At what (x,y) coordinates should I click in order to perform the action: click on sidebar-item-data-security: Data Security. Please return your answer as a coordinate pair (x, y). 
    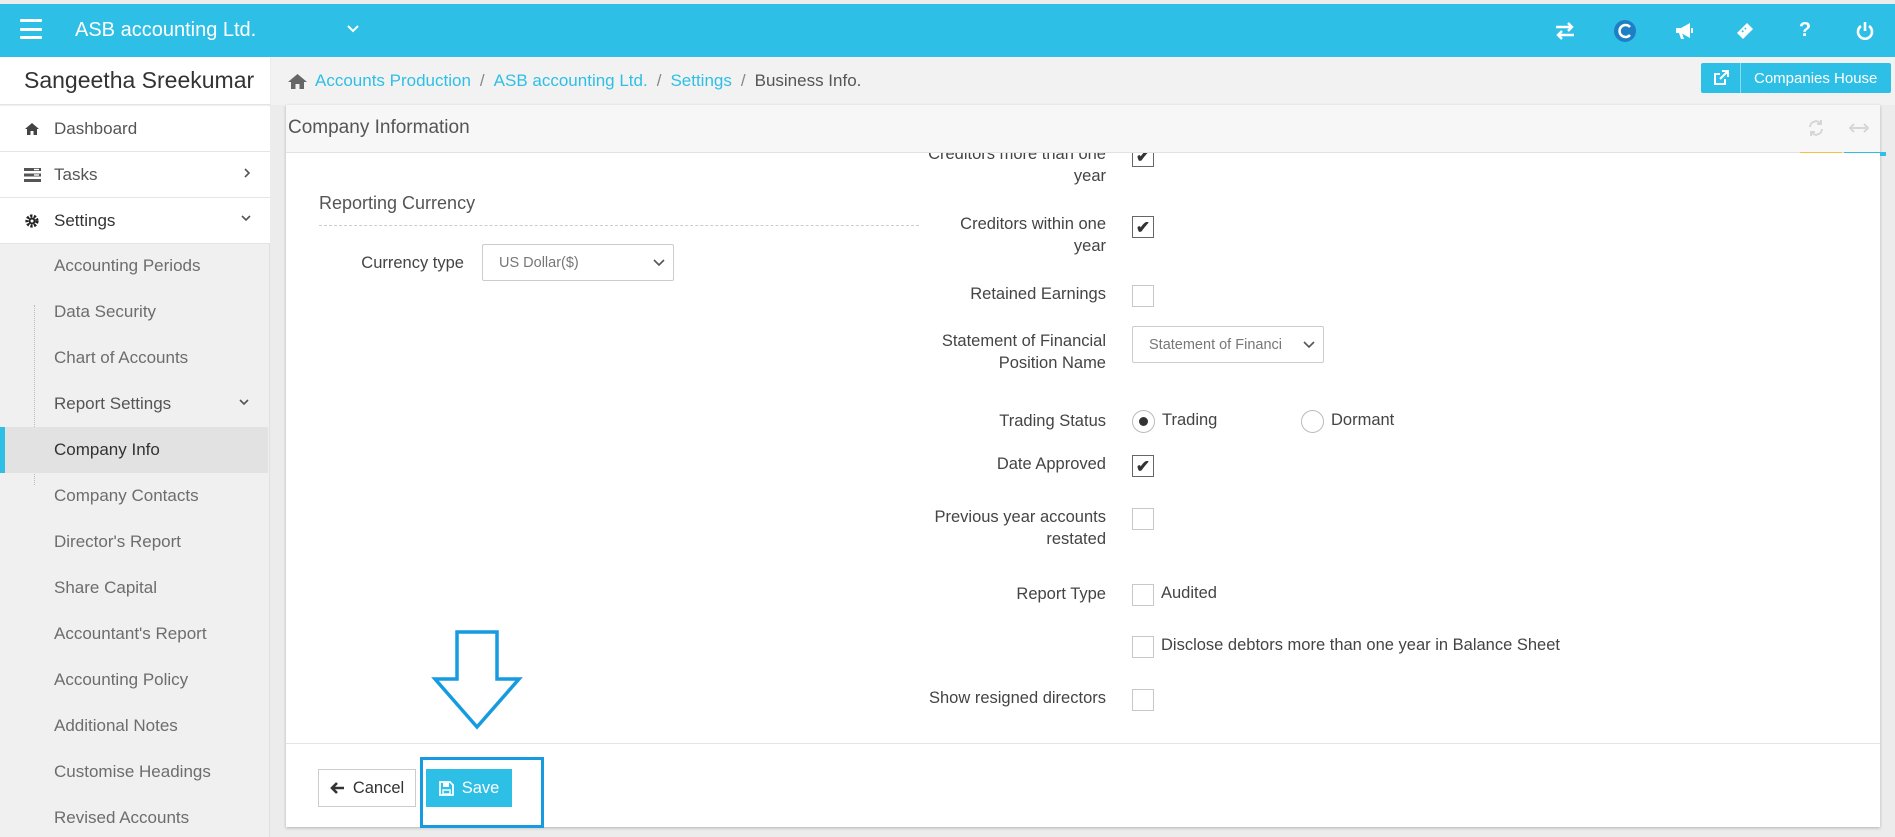
    Looking at the image, I should click on (134, 312).